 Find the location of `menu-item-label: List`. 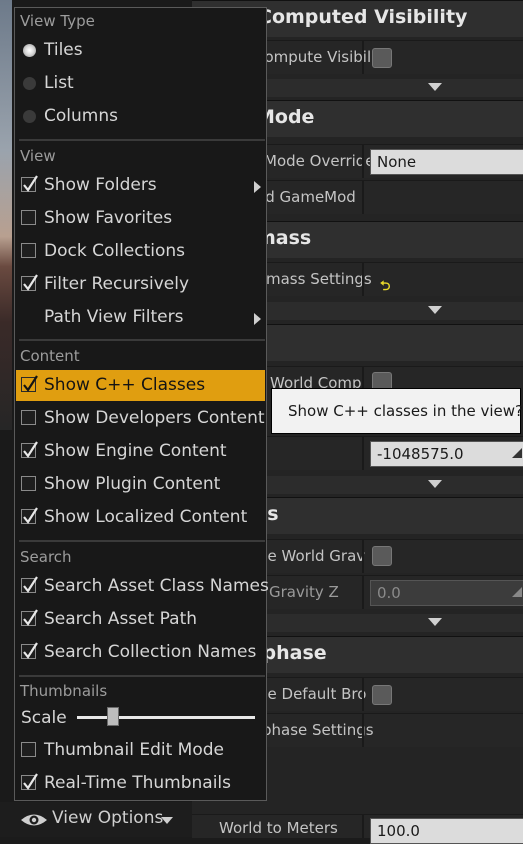

menu-item-label: List is located at coordinates (59, 83).